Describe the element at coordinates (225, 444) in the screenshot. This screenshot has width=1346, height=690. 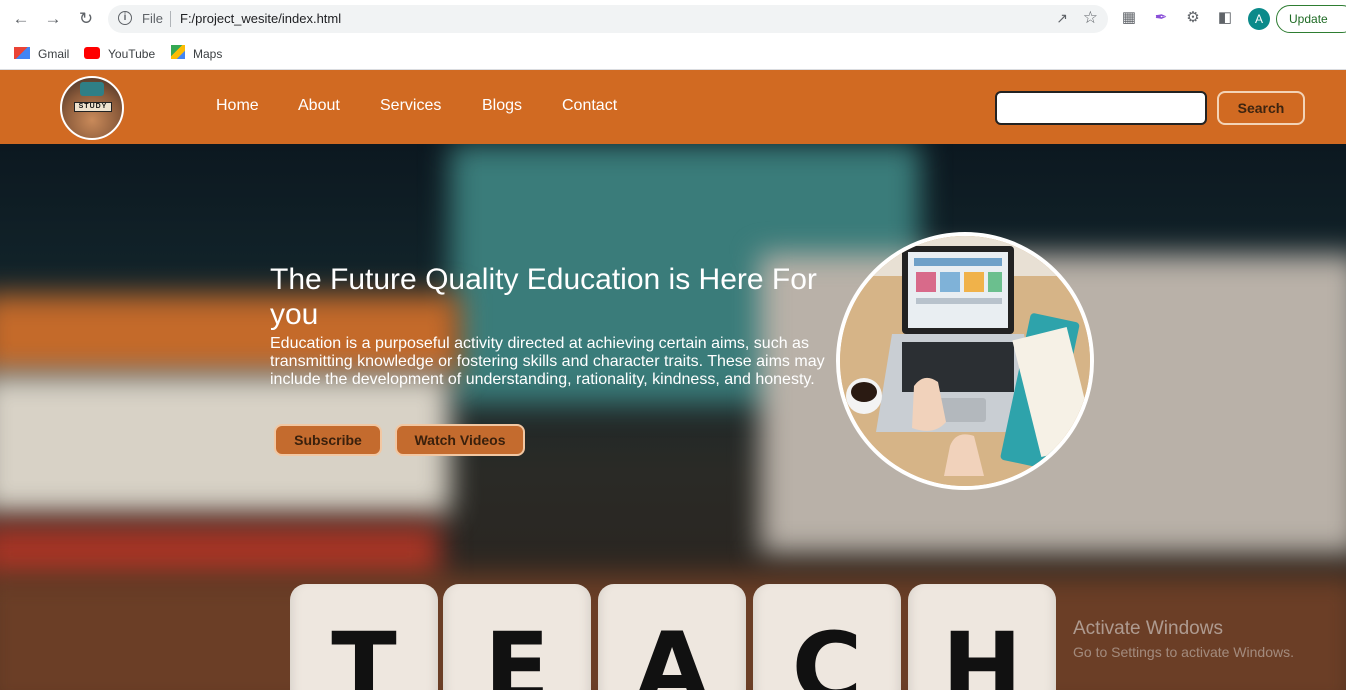
I see `bg-white-pages` at that location.